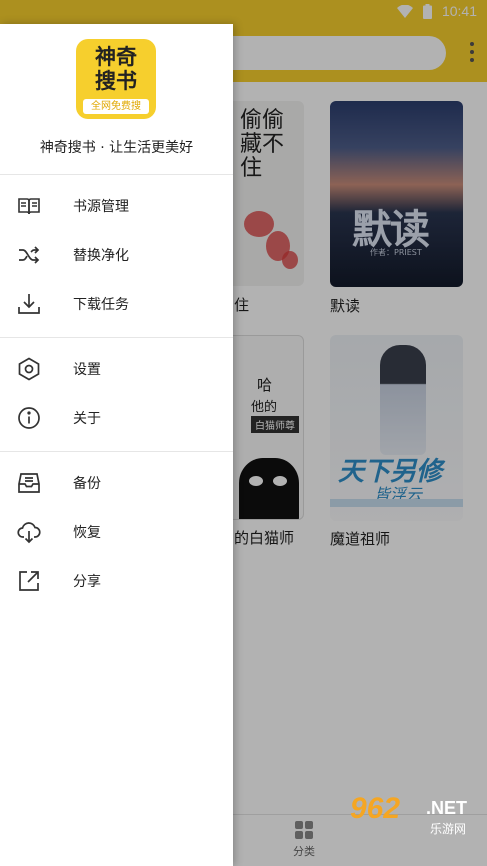 The width and height of the screenshot is (487, 866). Describe the element at coordinates (116, 483) in the screenshot. I see `menu-item-backup: 备份` at that location.